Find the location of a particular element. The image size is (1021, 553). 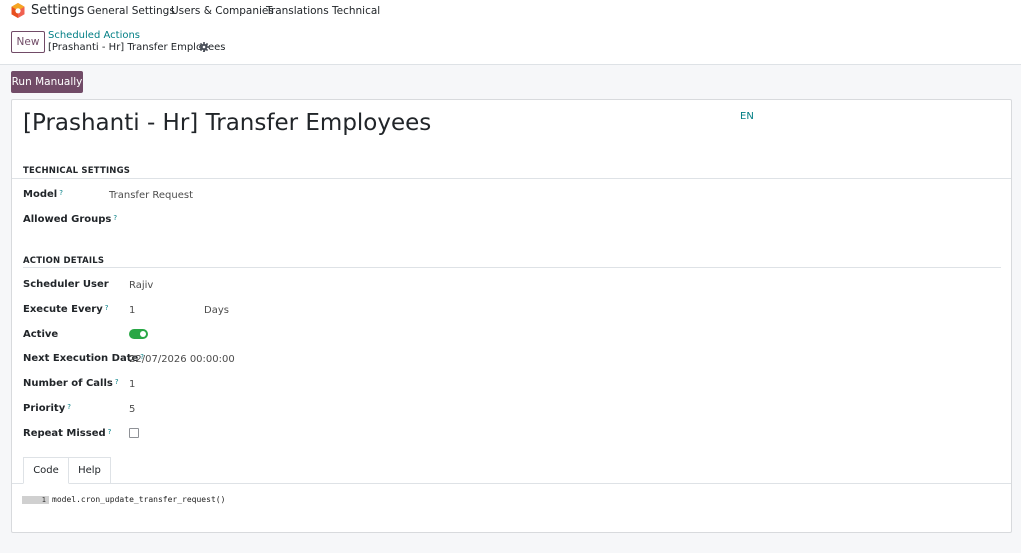

active-label: Active is located at coordinates (41, 334).